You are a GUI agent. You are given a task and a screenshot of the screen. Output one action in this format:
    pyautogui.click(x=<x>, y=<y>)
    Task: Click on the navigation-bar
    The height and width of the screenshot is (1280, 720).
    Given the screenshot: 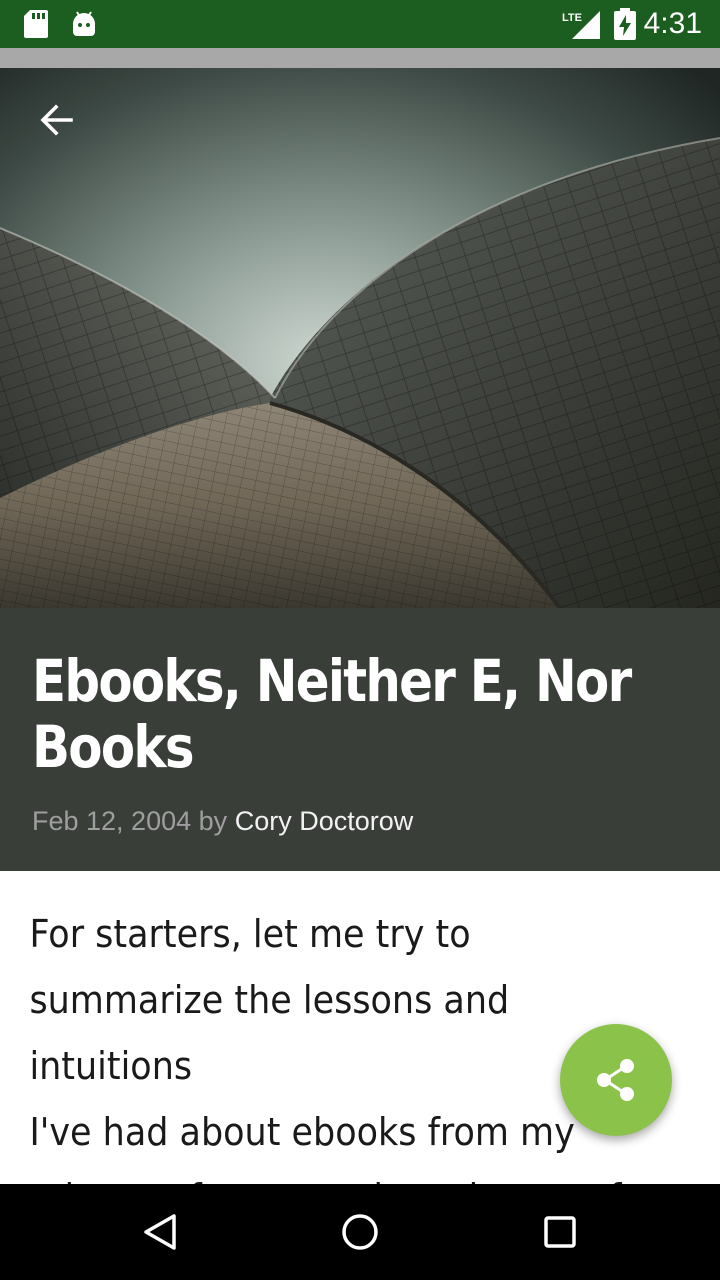 What is the action you would take?
    pyautogui.click(x=360, y=1232)
    